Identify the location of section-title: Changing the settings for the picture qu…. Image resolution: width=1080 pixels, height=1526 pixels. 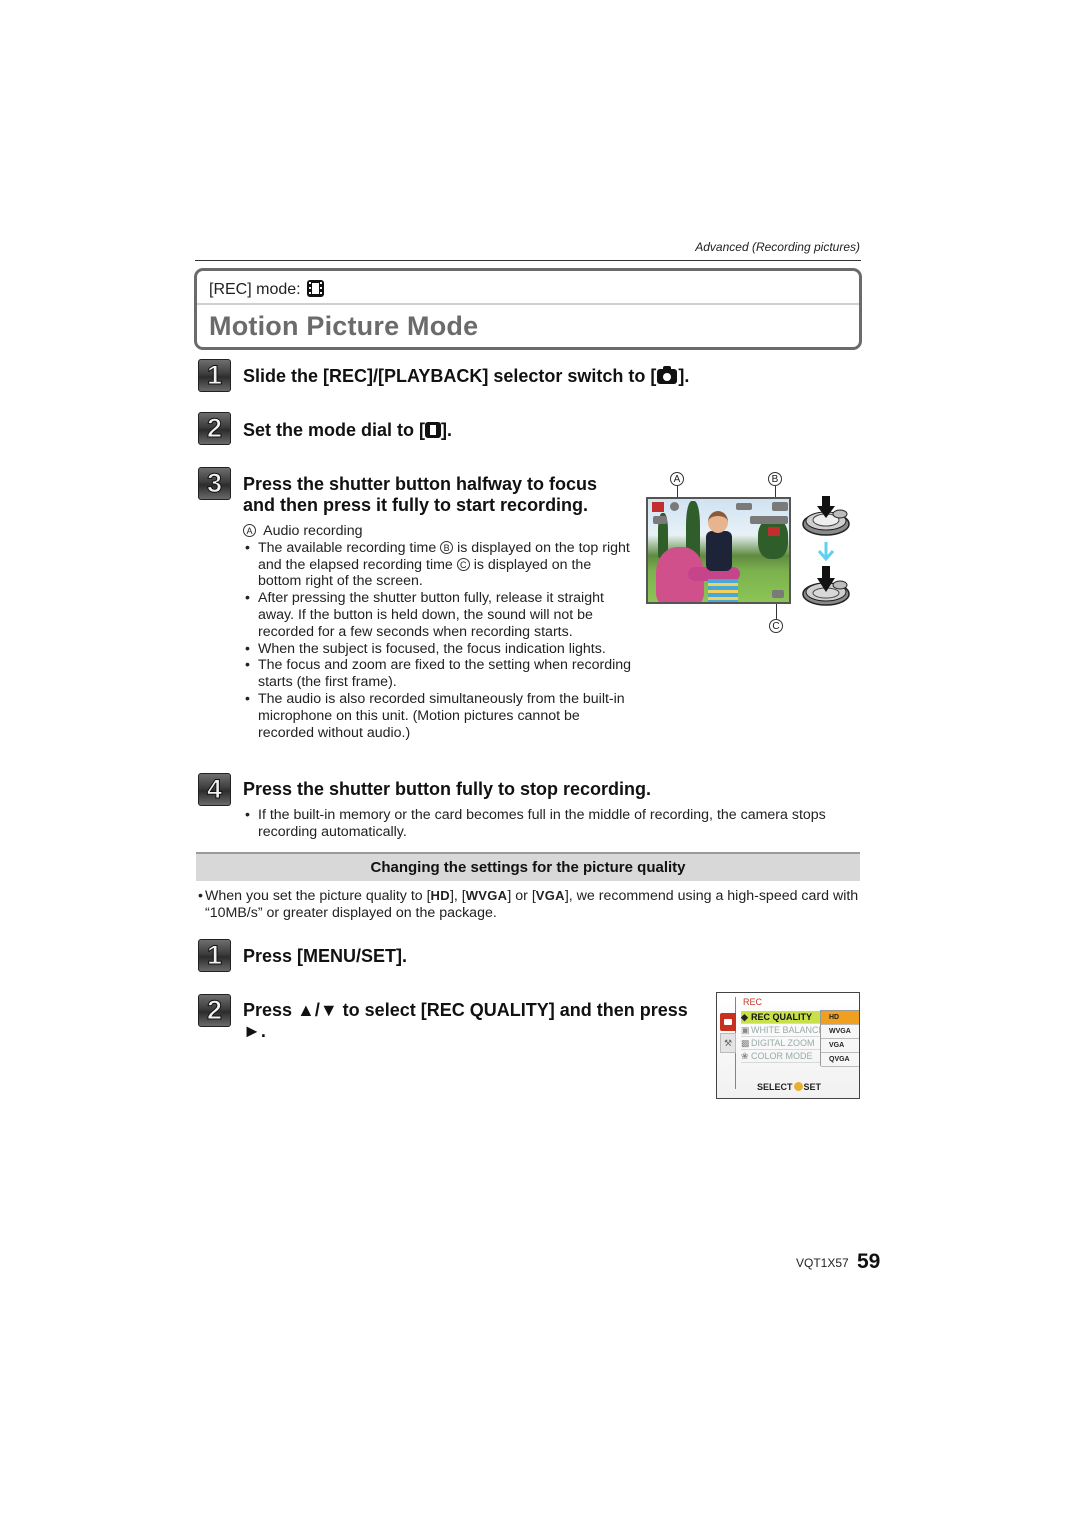
(528, 867).